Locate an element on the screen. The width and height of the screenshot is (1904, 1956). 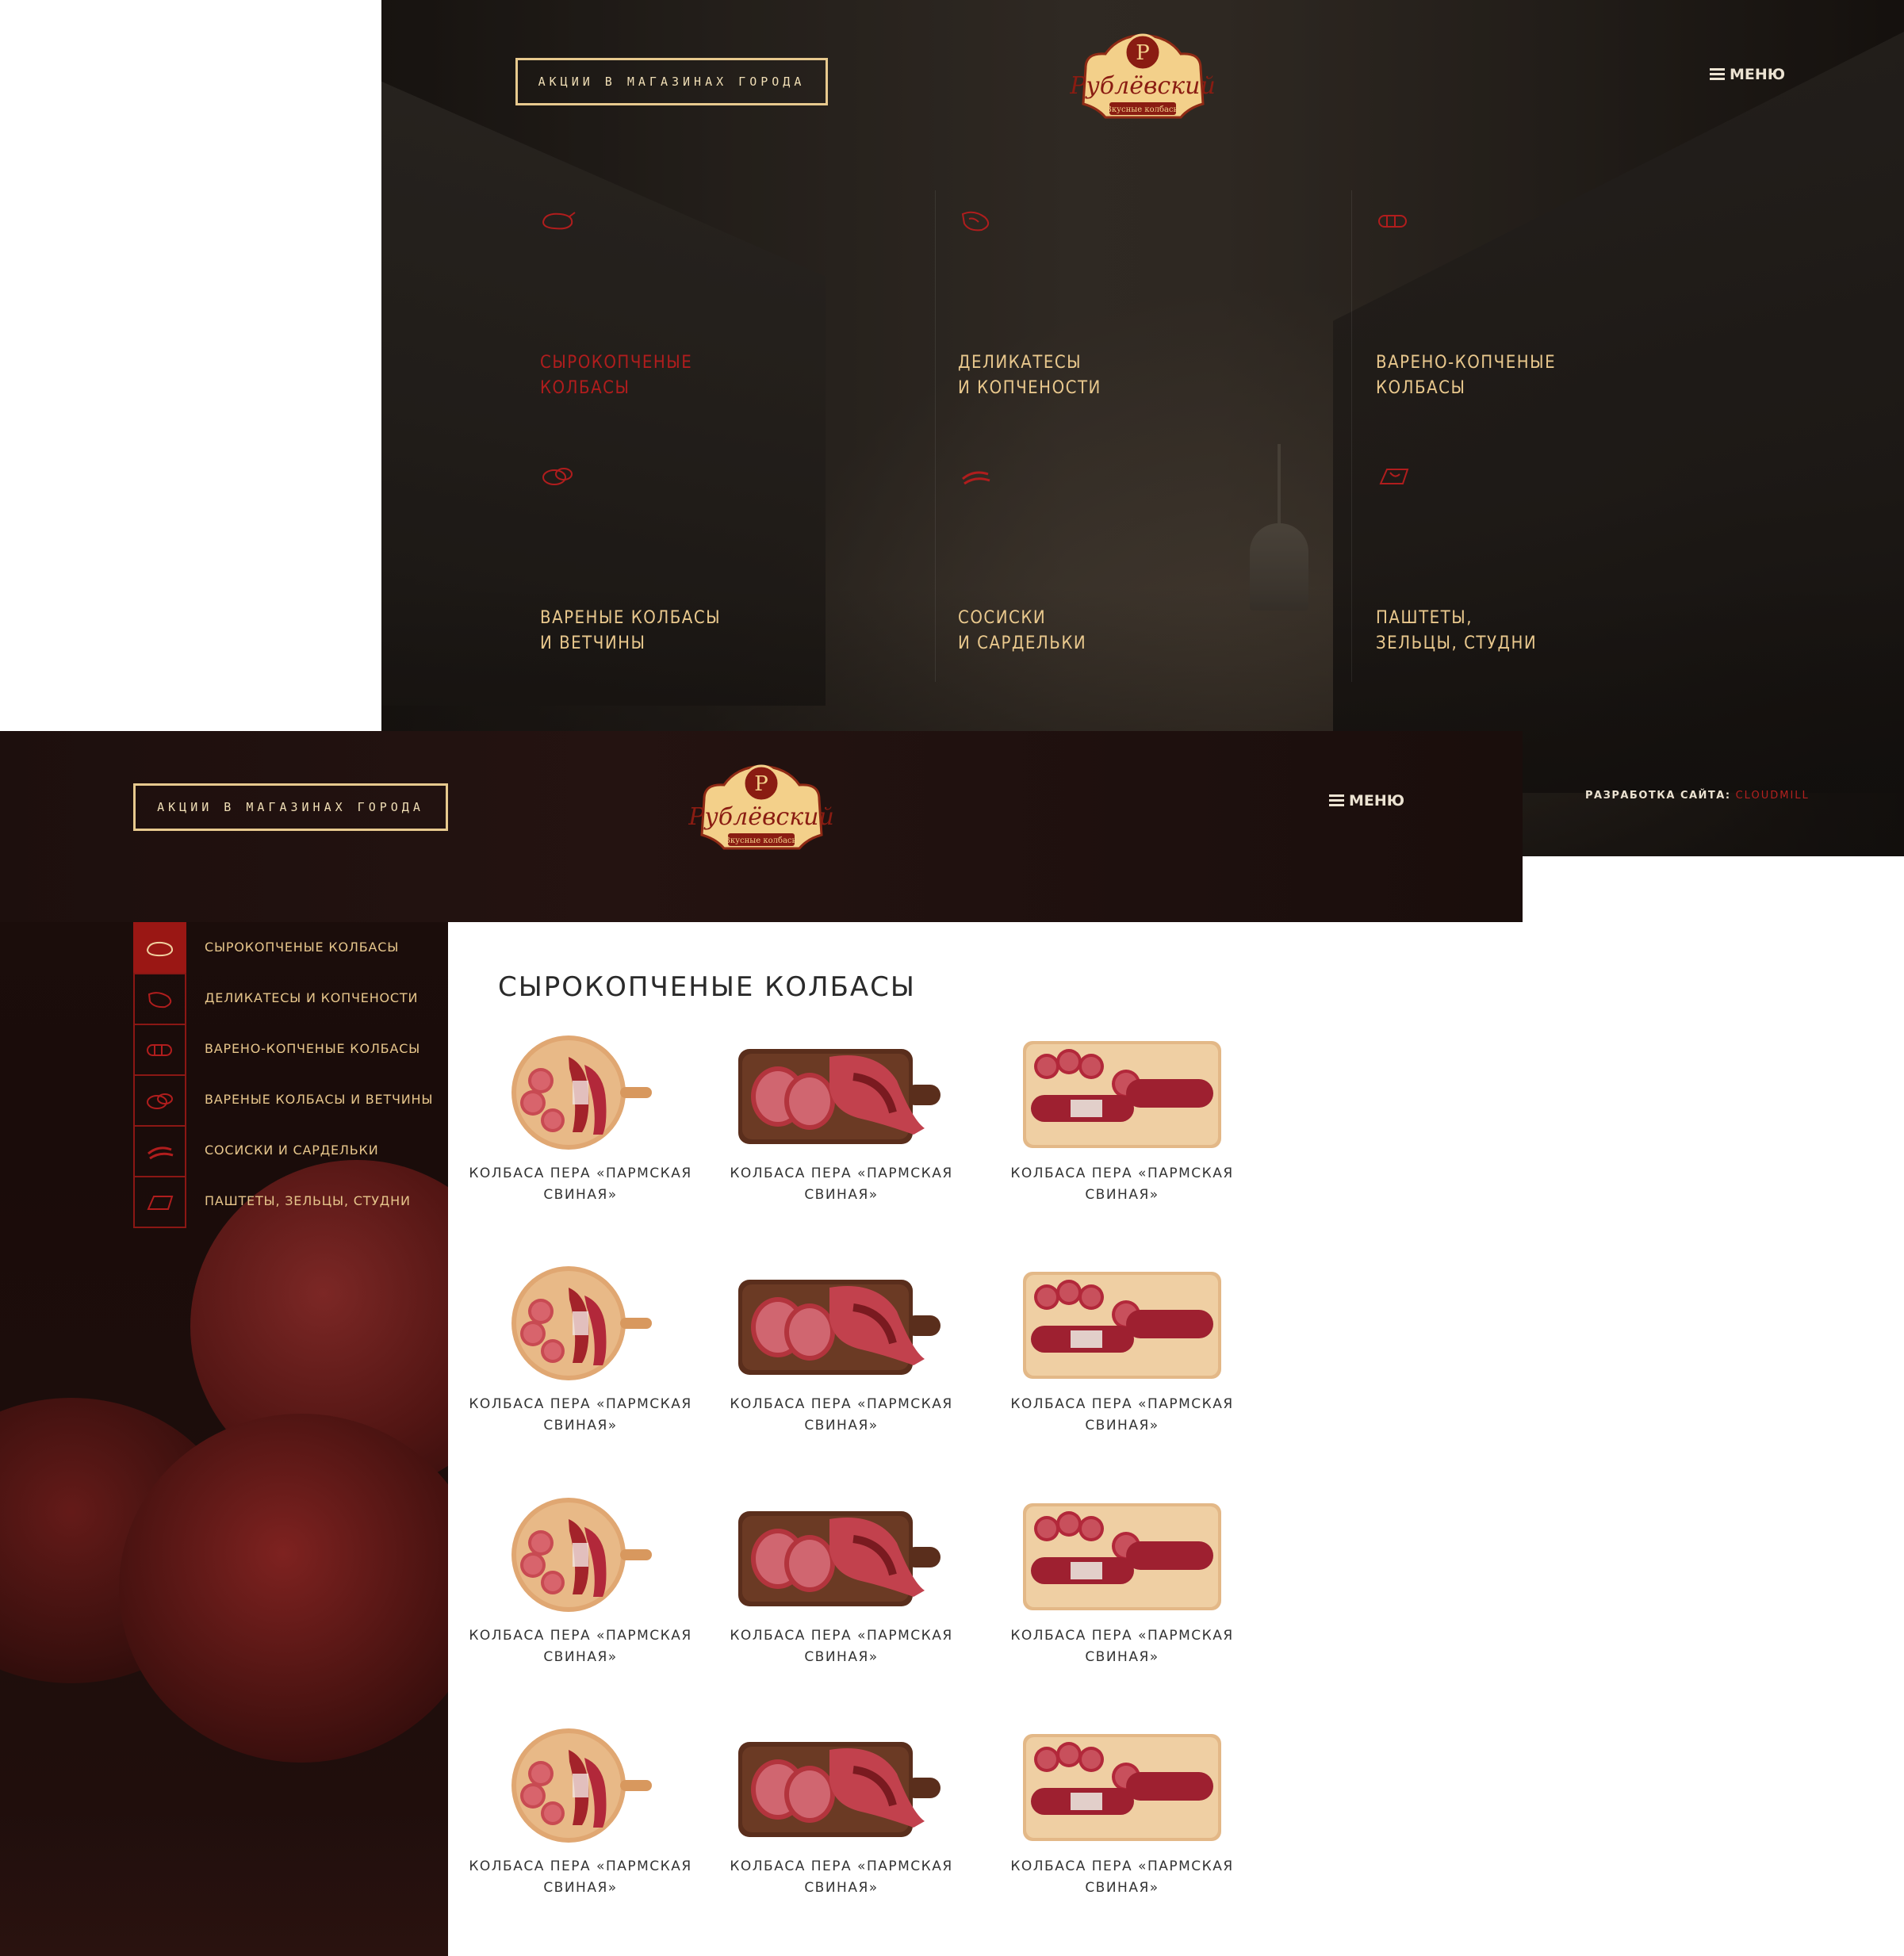
table-surface is located at coordinates (224, 1884).